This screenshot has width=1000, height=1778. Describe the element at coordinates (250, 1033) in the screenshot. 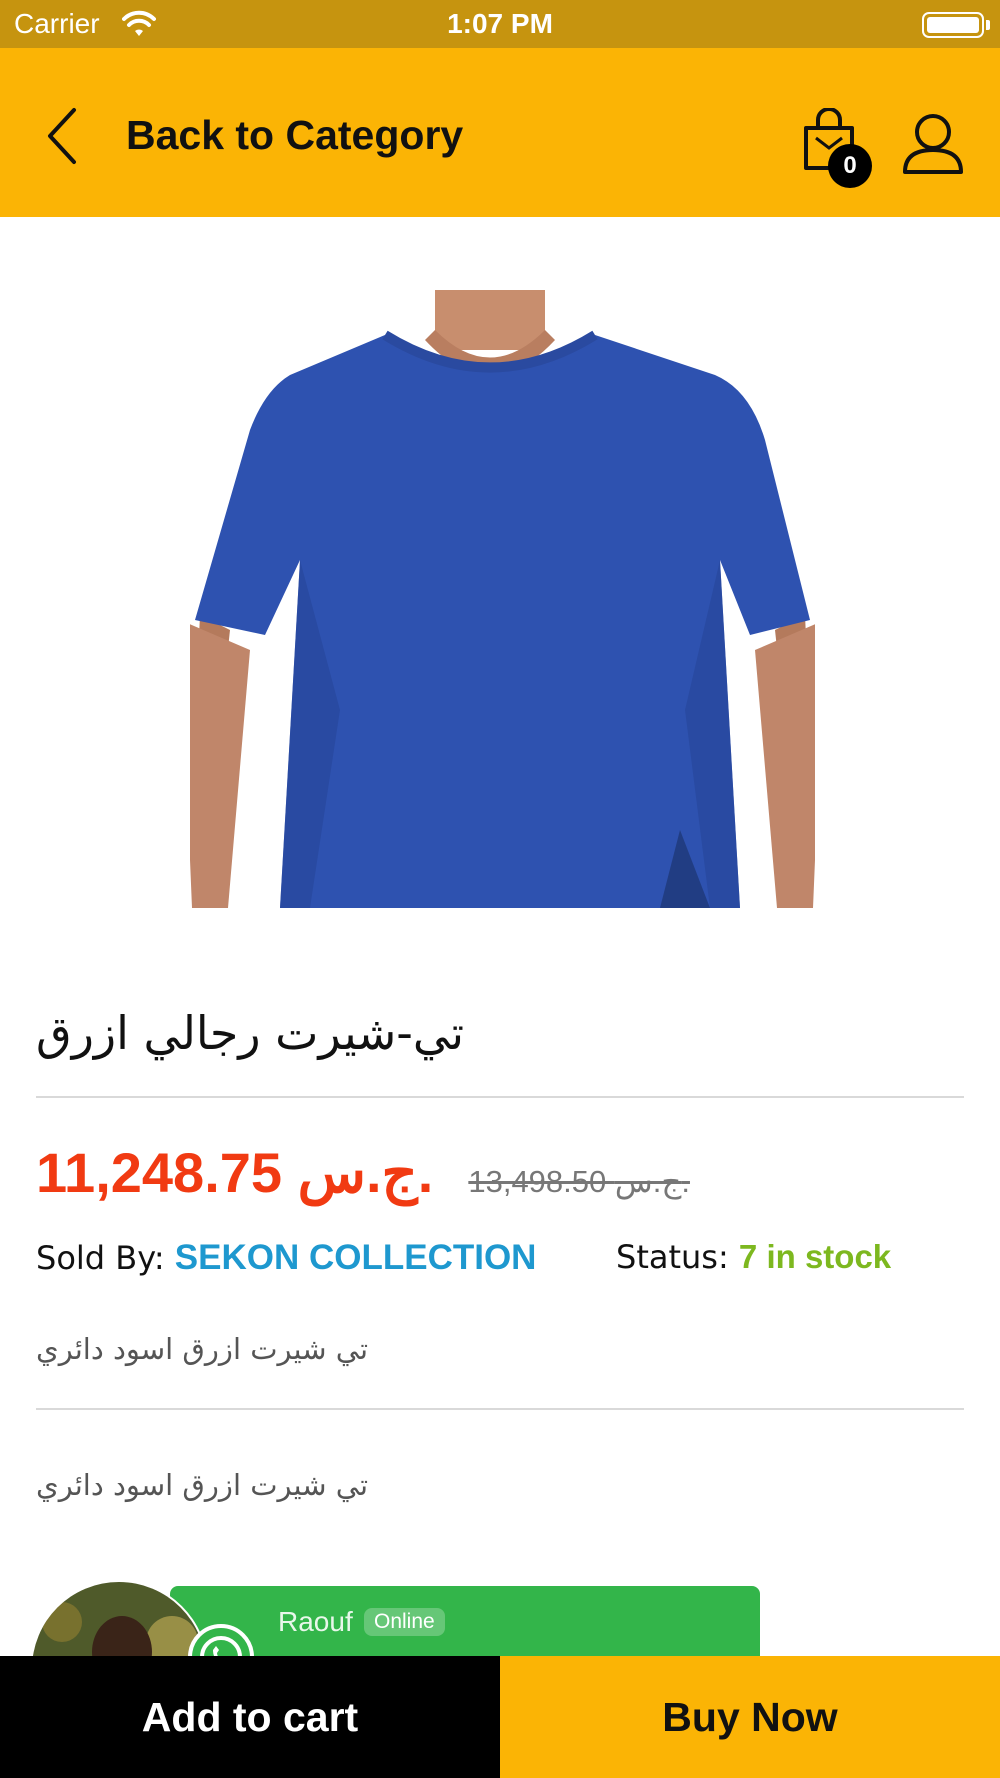

I see `product-title: تي-شيرت رجالي ازرق` at that location.